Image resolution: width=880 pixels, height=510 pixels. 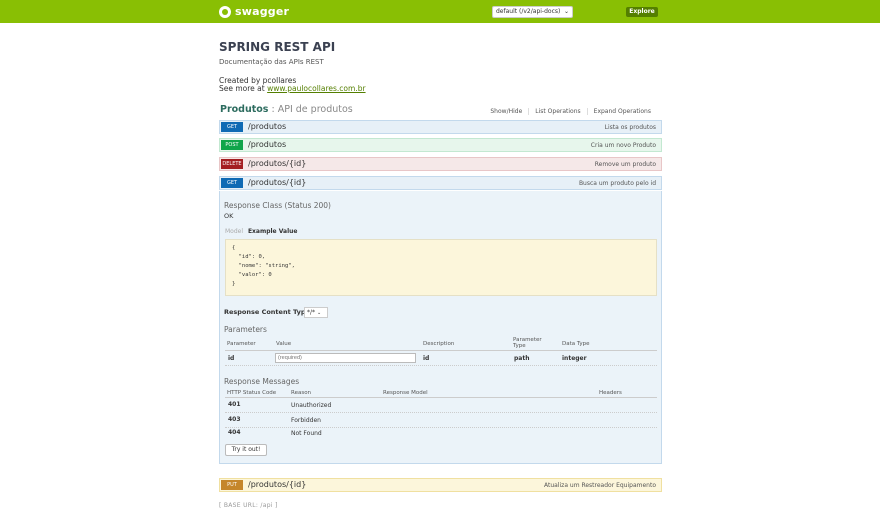 I want to click on operation-summary: Cria um novo Produto, so click(x=623, y=145).